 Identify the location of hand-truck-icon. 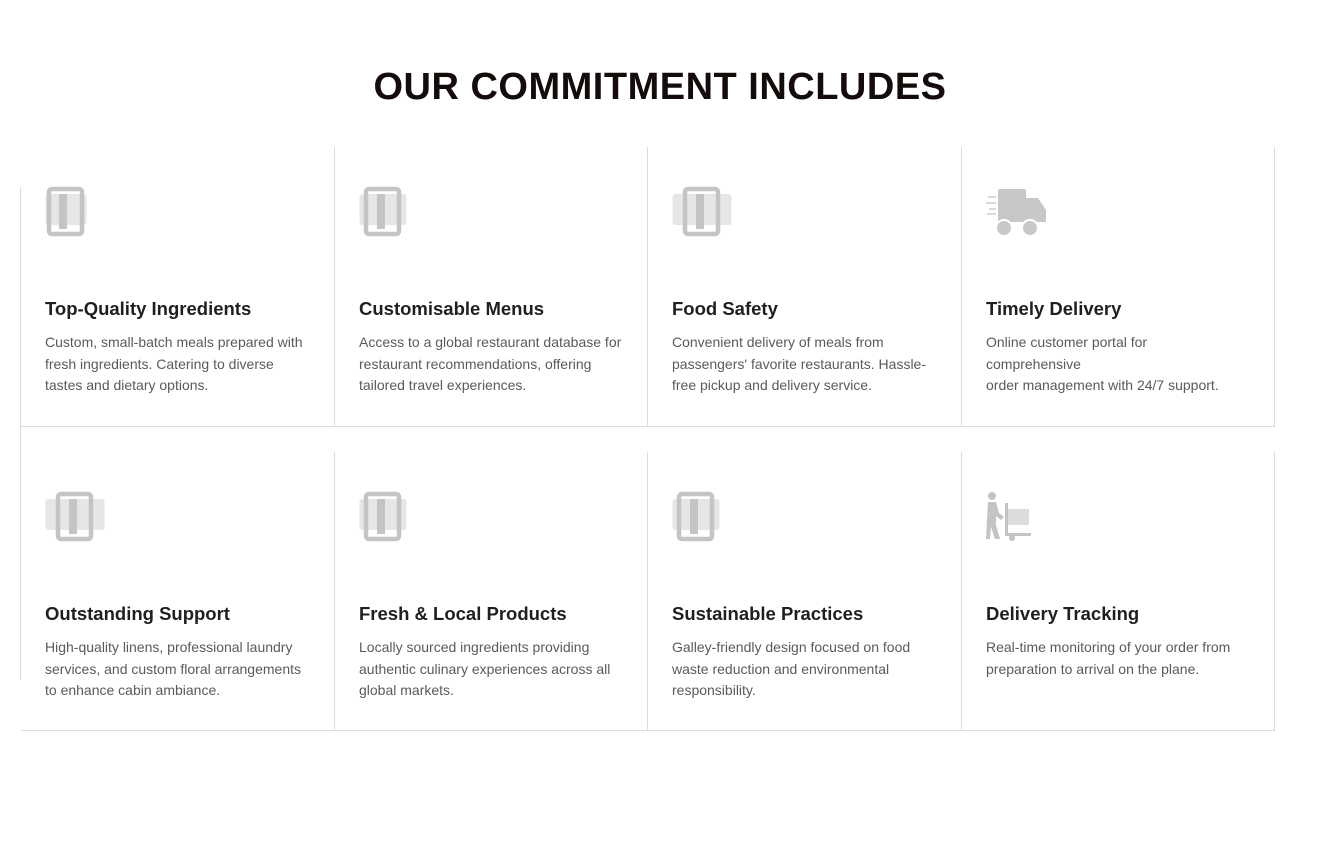
(1008, 516).